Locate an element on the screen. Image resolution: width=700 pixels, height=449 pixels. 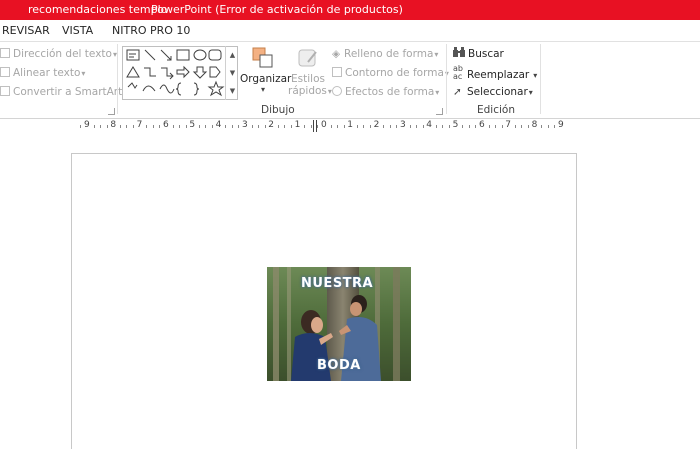
tab-revisar: REVISAR is located at coordinates (26, 30).